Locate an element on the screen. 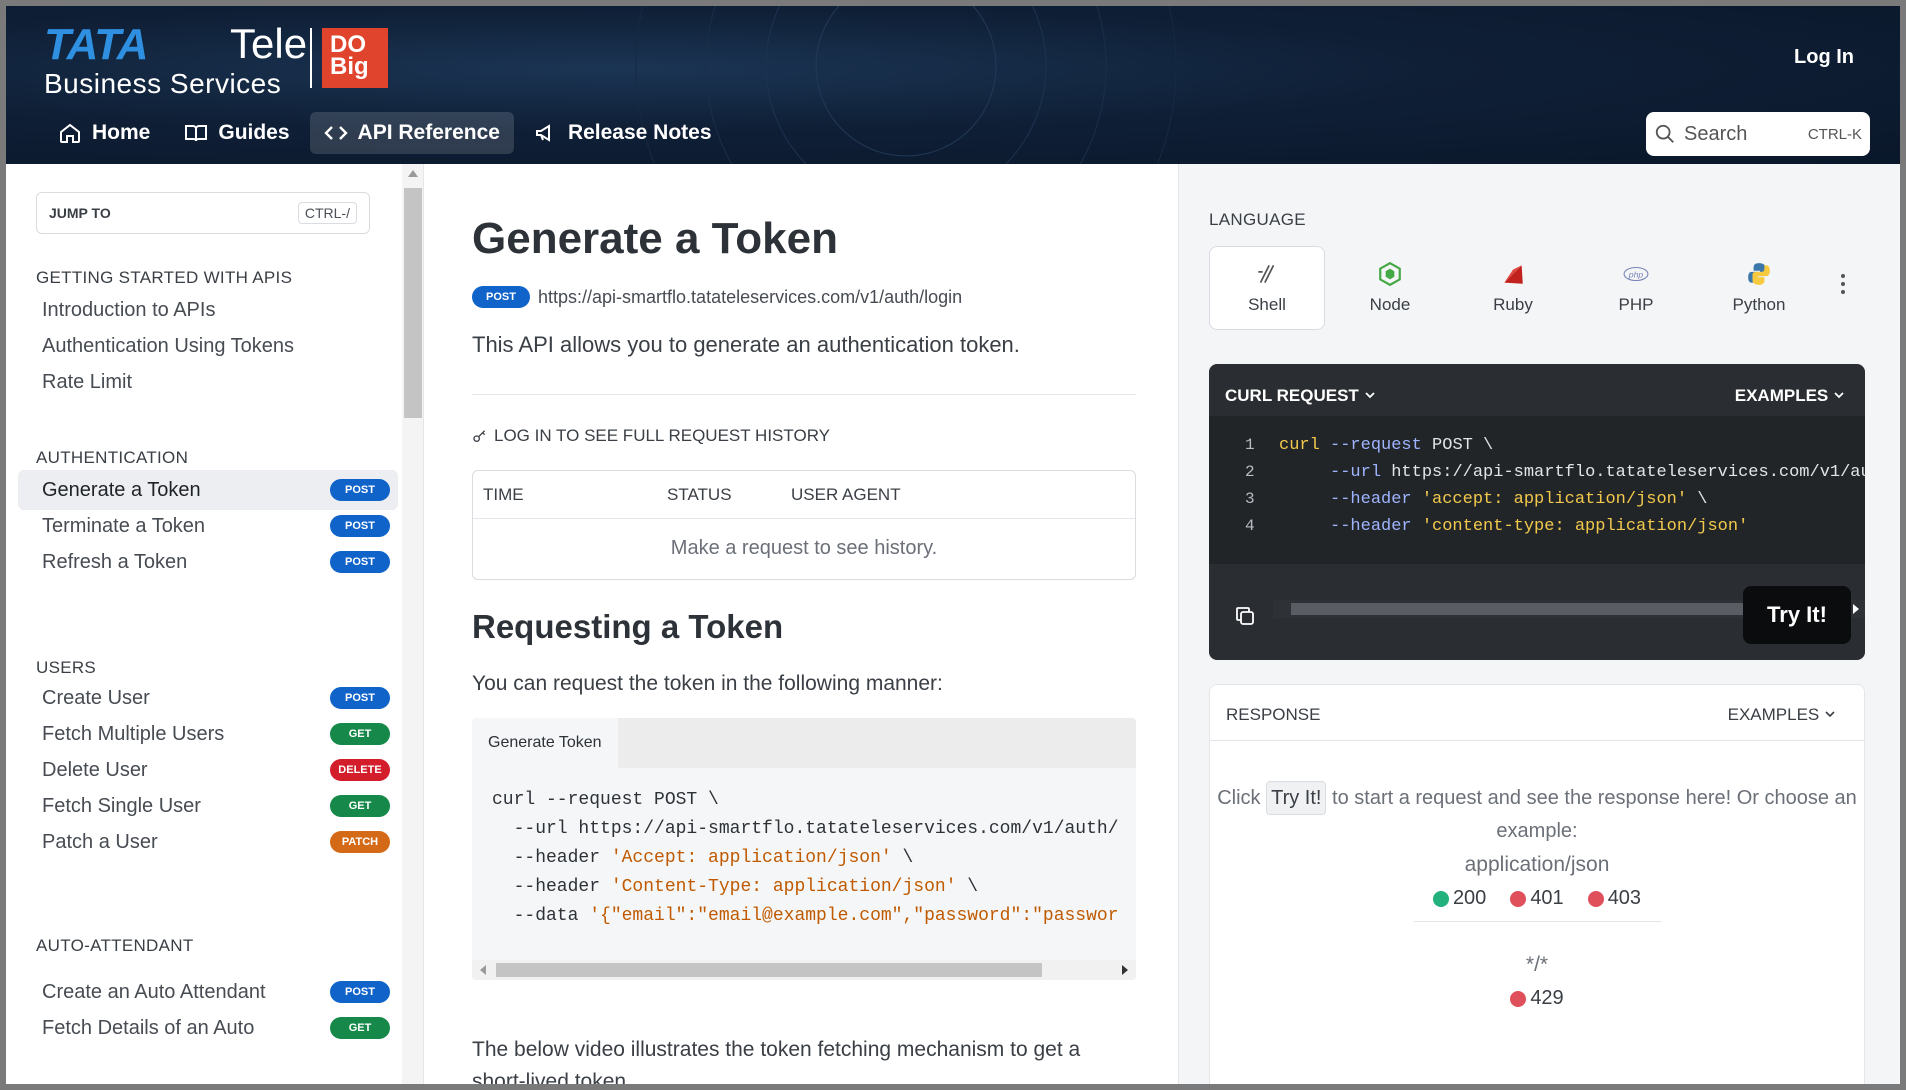  sidebar-item-rate-limit: Rate Limit is located at coordinates (208, 382).